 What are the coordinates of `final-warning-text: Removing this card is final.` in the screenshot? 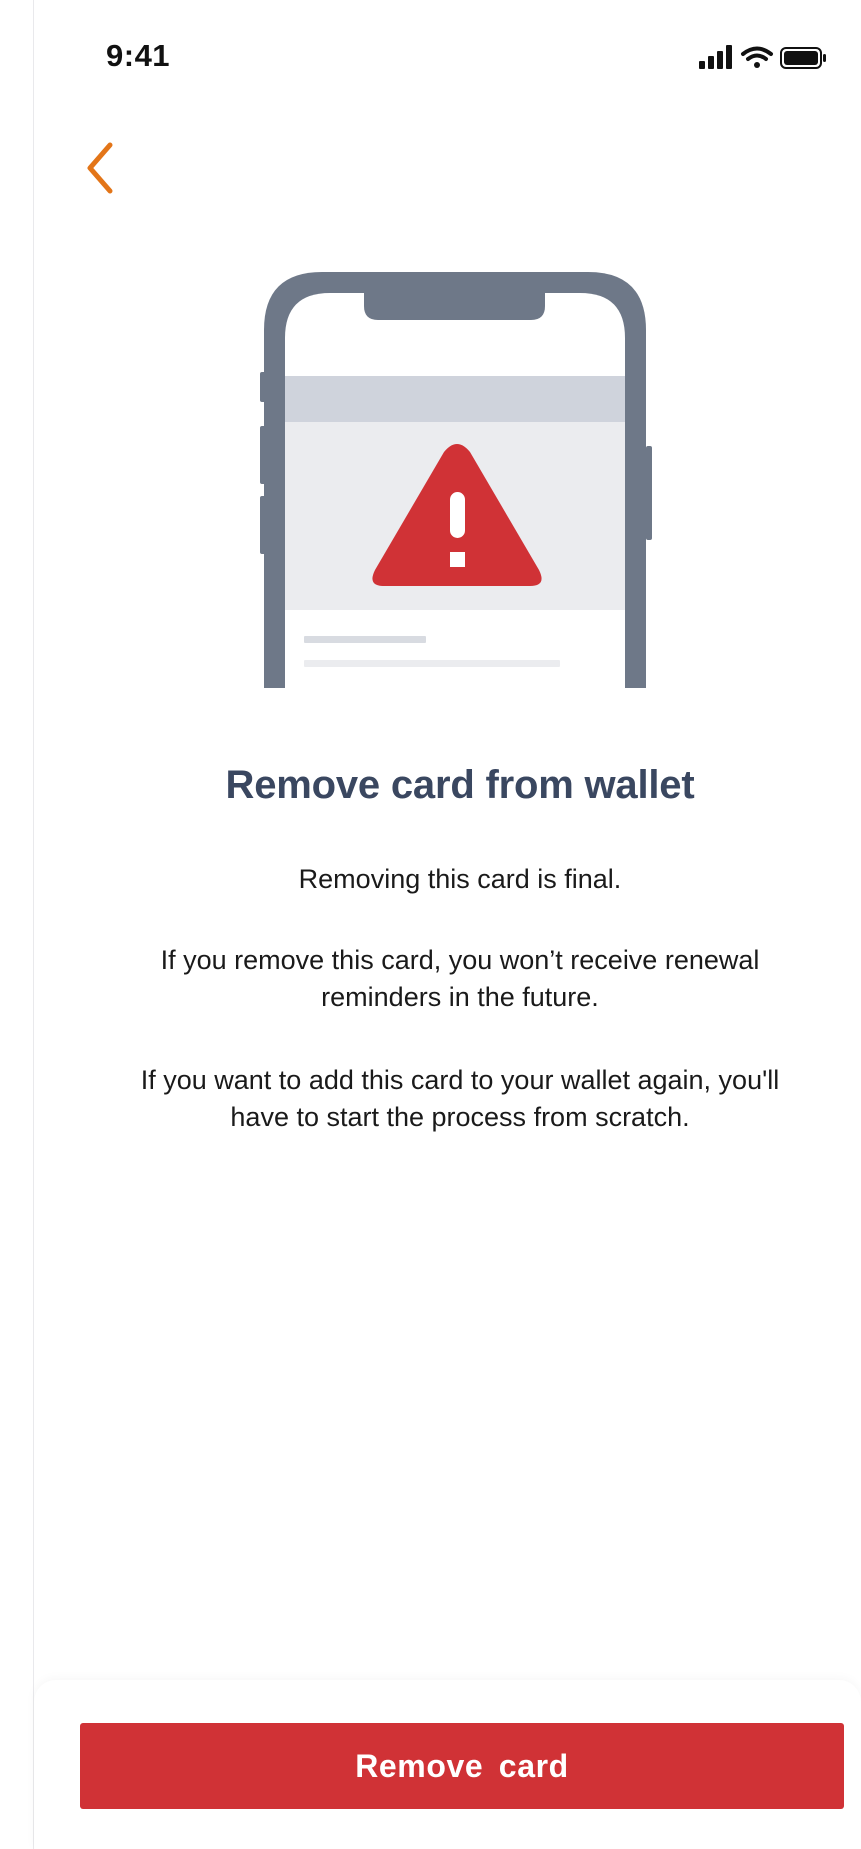 It's located at (460, 879).